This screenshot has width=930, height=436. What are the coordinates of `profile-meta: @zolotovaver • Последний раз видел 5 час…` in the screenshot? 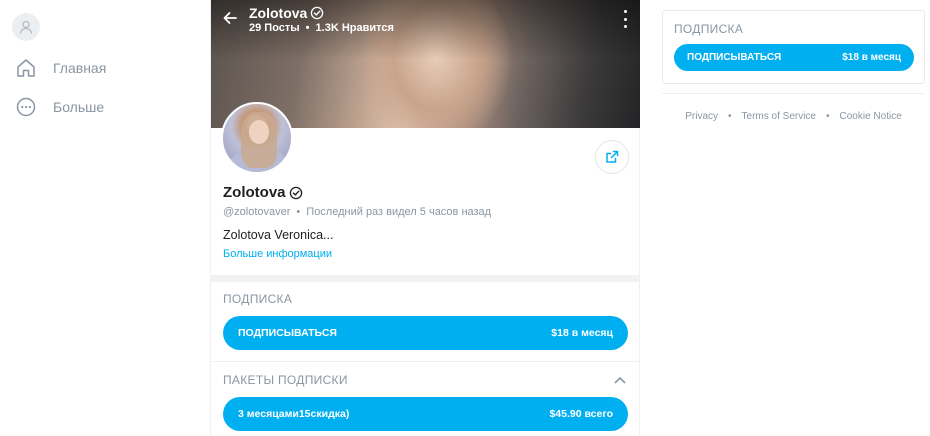 It's located at (357, 212).